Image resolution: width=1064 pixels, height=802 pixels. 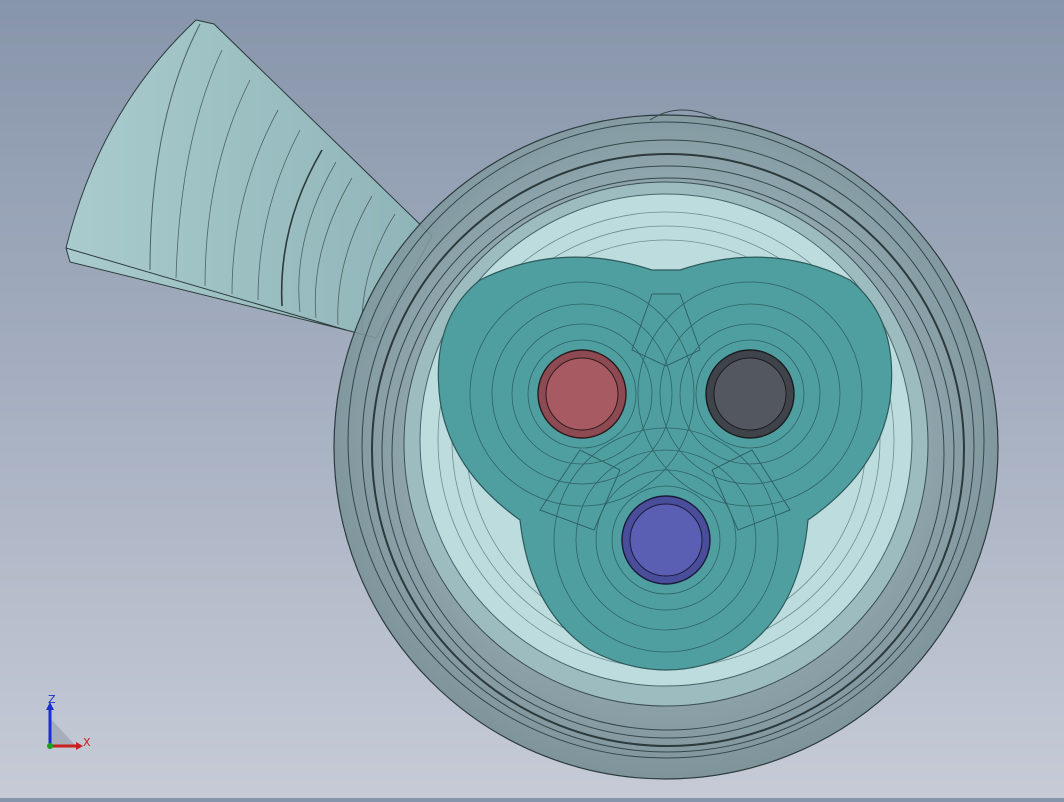 I want to click on red-conductor, so click(x=582, y=394).